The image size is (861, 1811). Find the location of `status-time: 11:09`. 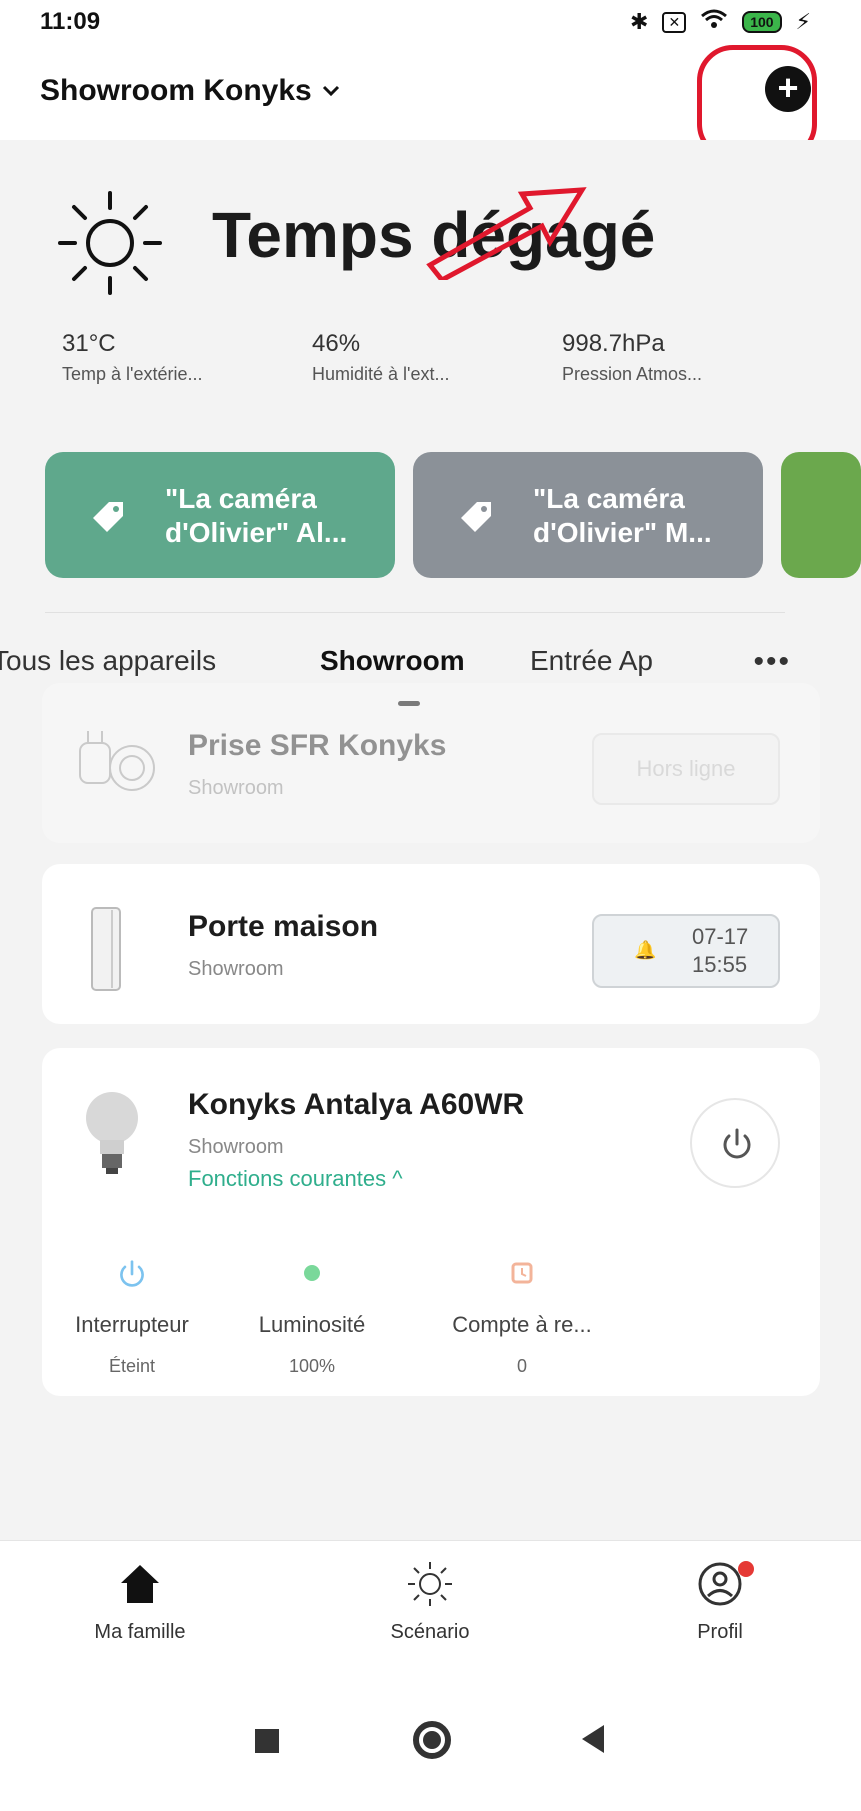

status-time: 11:09 is located at coordinates (70, 21).